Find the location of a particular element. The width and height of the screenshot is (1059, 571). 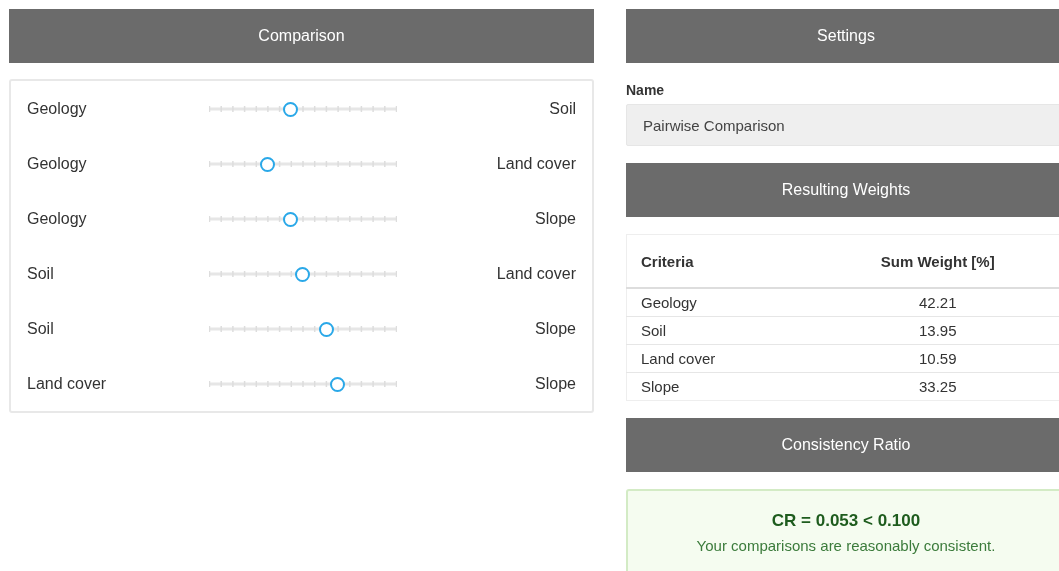

field-label: Name is located at coordinates (646, 90).